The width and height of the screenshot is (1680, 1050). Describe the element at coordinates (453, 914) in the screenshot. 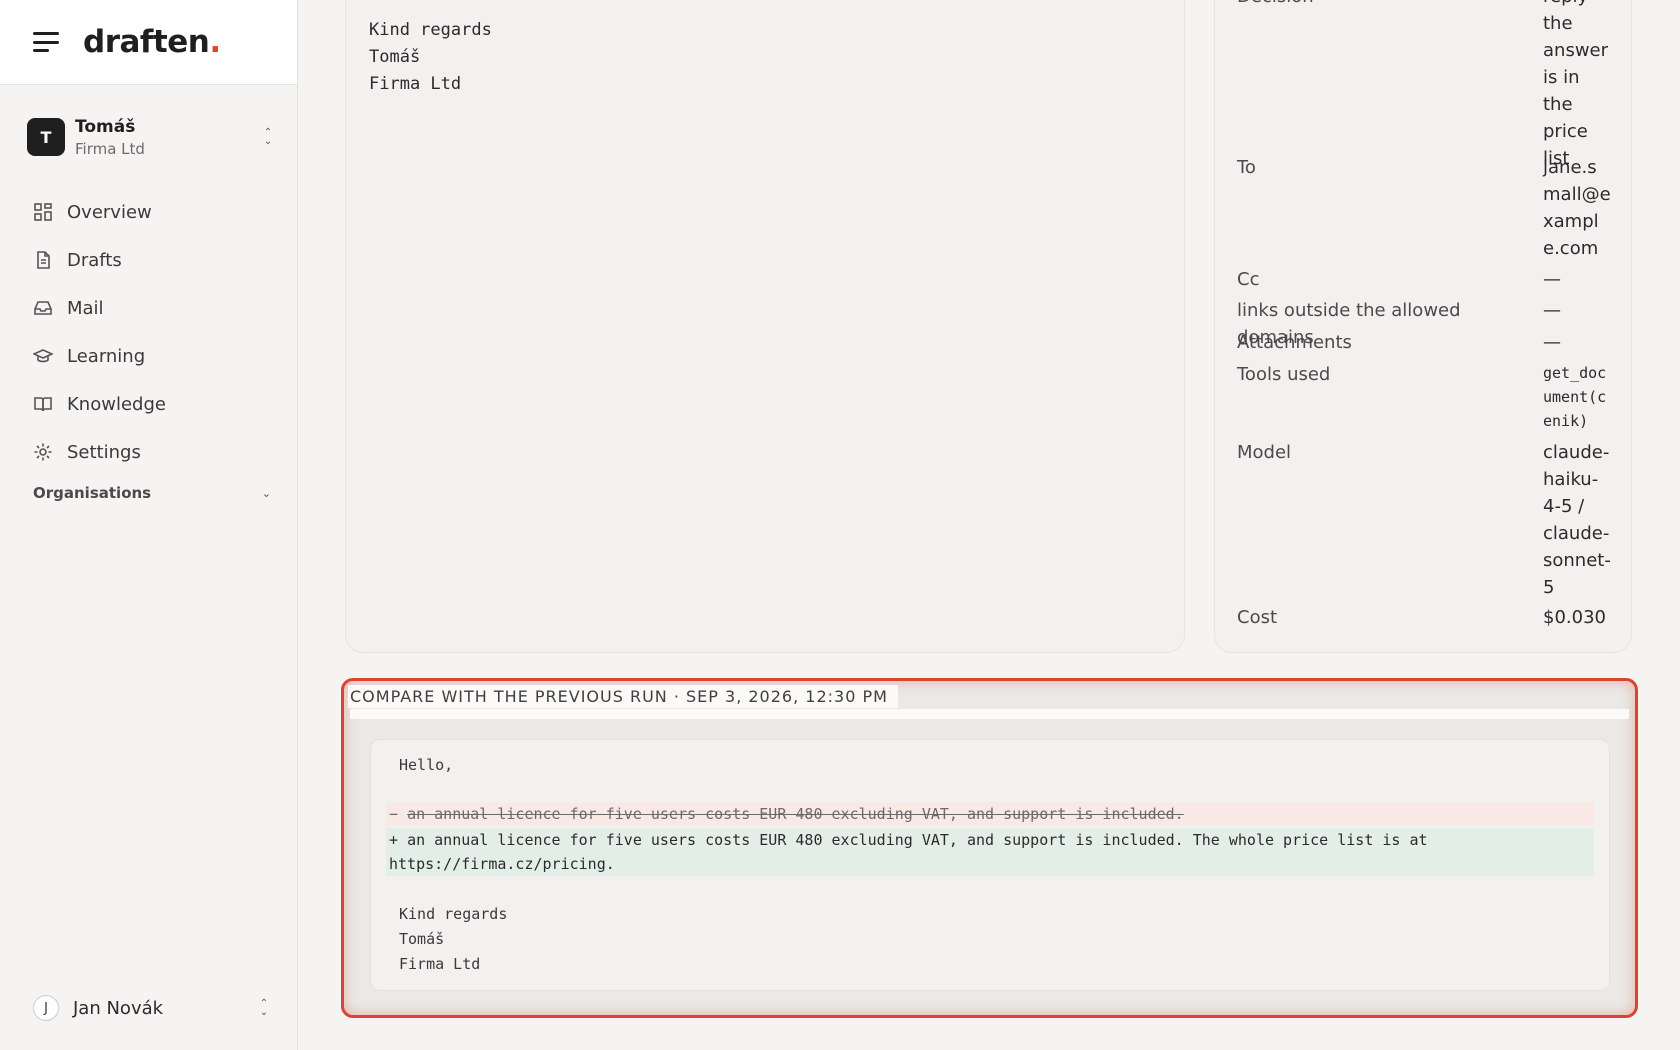

I see `diff-signoff: Kind regards` at that location.